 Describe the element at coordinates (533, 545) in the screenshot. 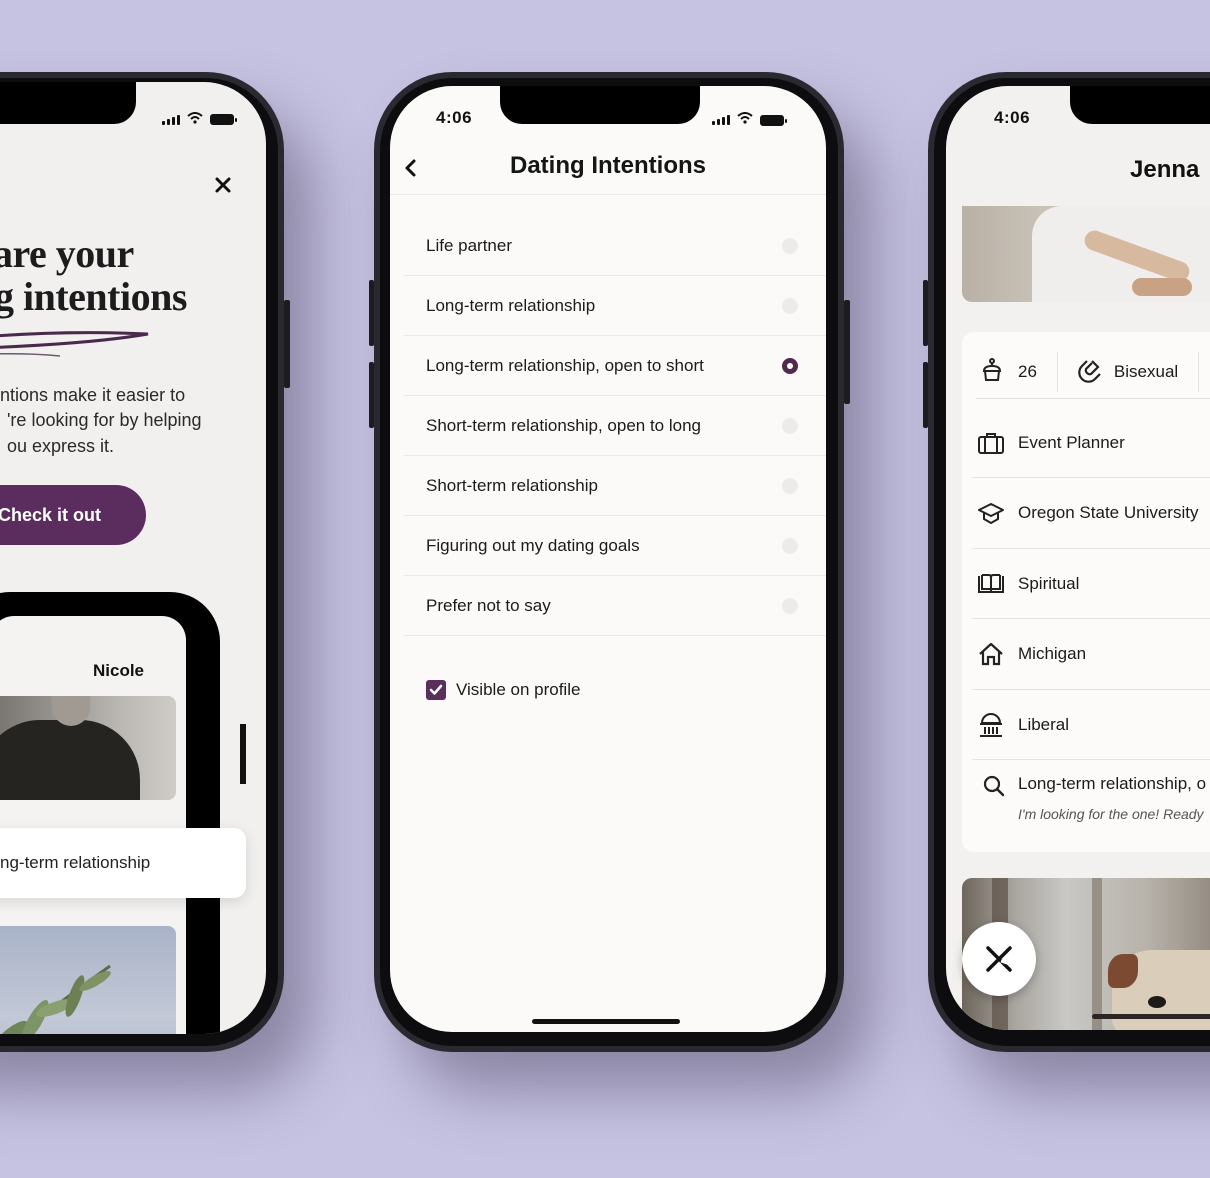

I see `option-label: Figuring out my dating goals` at that location.